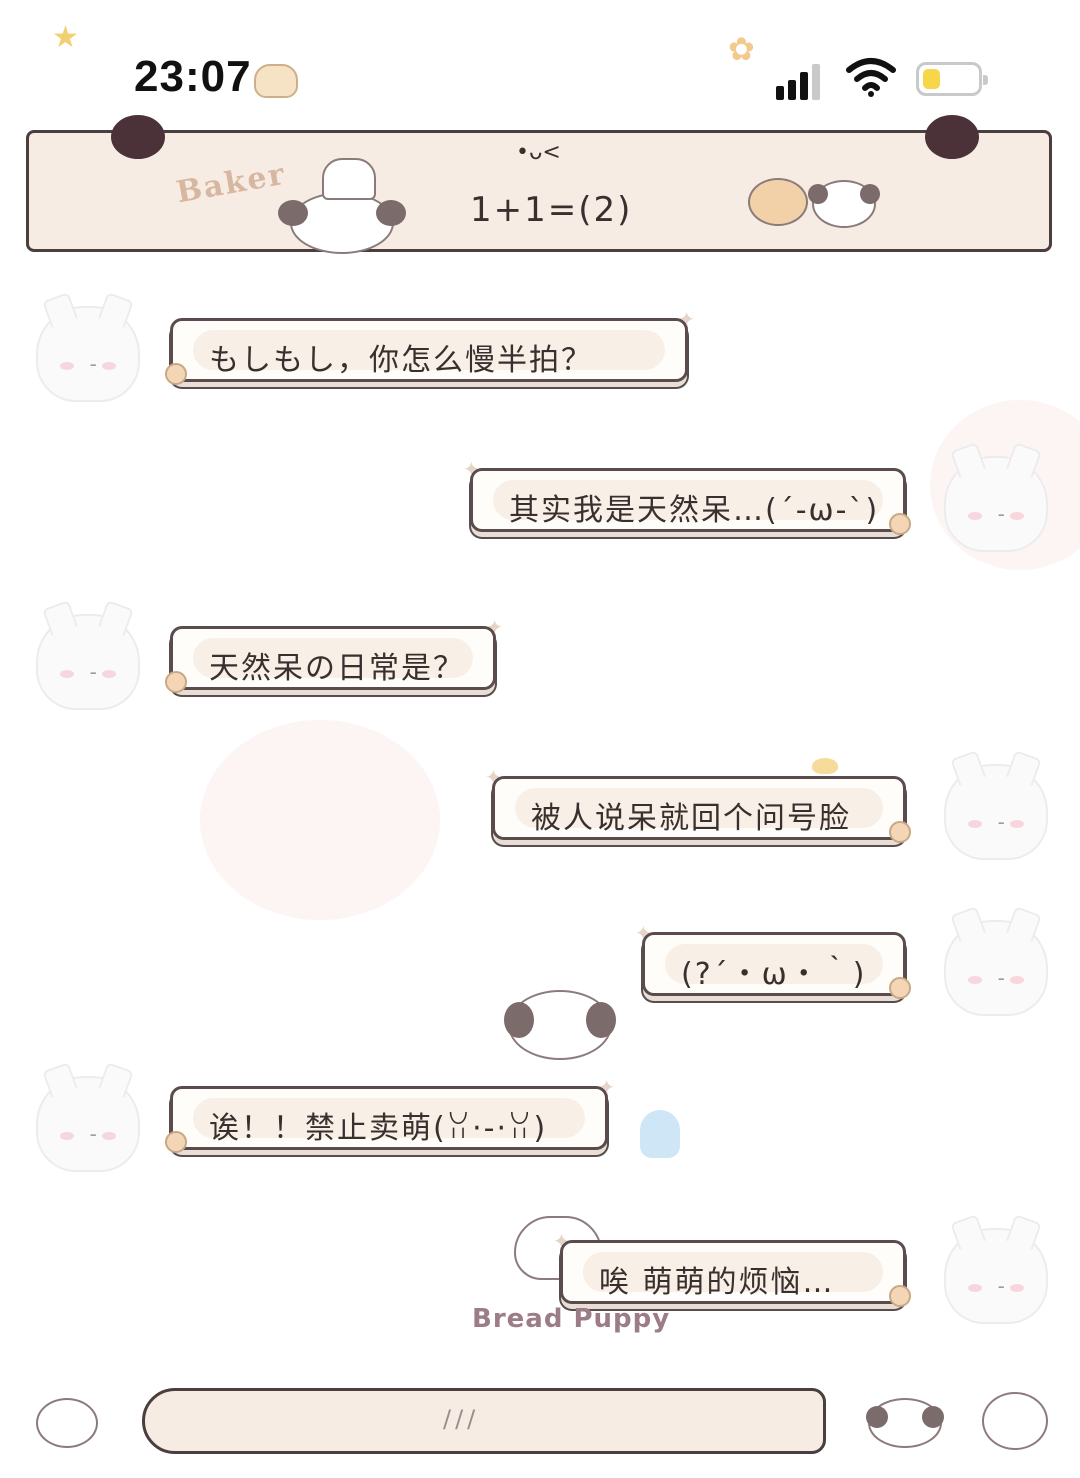  I want to click on ghost-icon, so click(660, 1134).